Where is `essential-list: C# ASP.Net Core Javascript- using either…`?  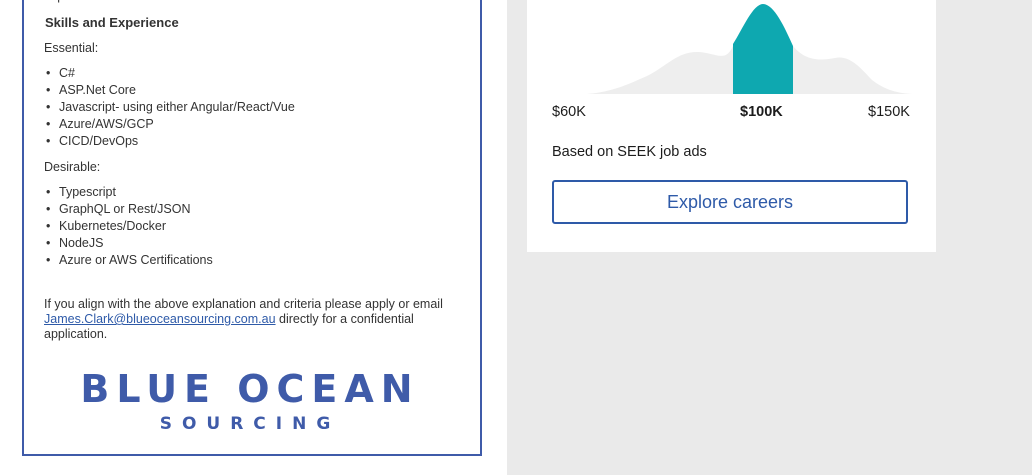 essential-list: C# ASP.Net Core Javascript- using either… is located at coordinates (169, 107).